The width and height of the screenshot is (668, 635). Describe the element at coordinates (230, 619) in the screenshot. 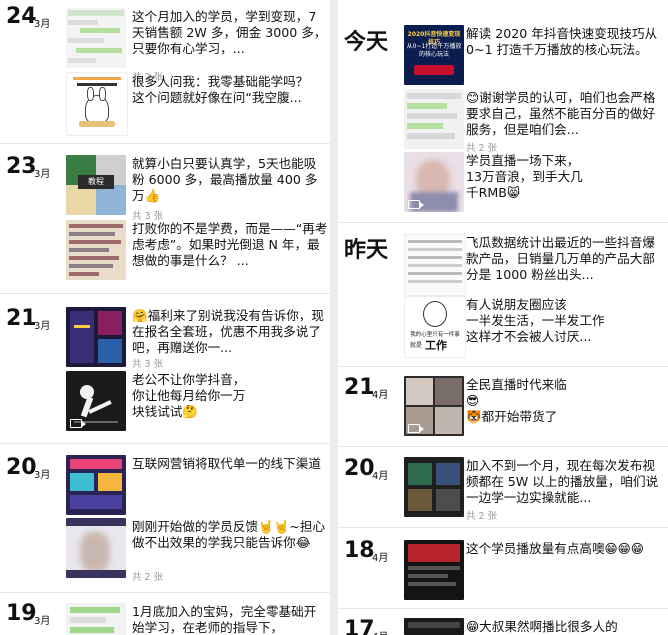

I see `post-text: 1月底加入的宝妈，完全零基础开始学习，在老师的指导下，` at that location.